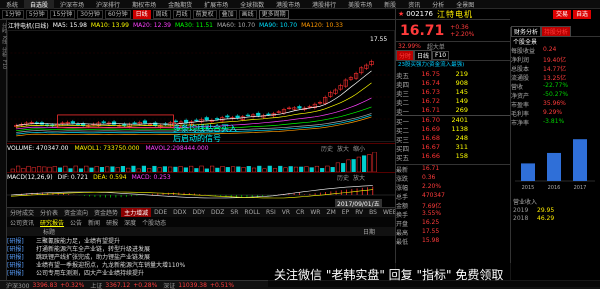  What do you see at coordinates (431, 231) in the screenshot?
I see `stat-value: 17.55` at bounding box center [431, 231].